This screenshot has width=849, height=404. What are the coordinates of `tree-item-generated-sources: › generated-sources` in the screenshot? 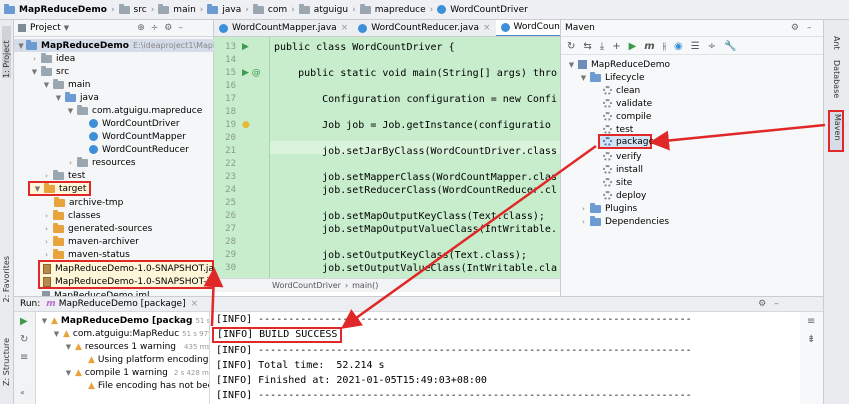 It's located at (97, 228).